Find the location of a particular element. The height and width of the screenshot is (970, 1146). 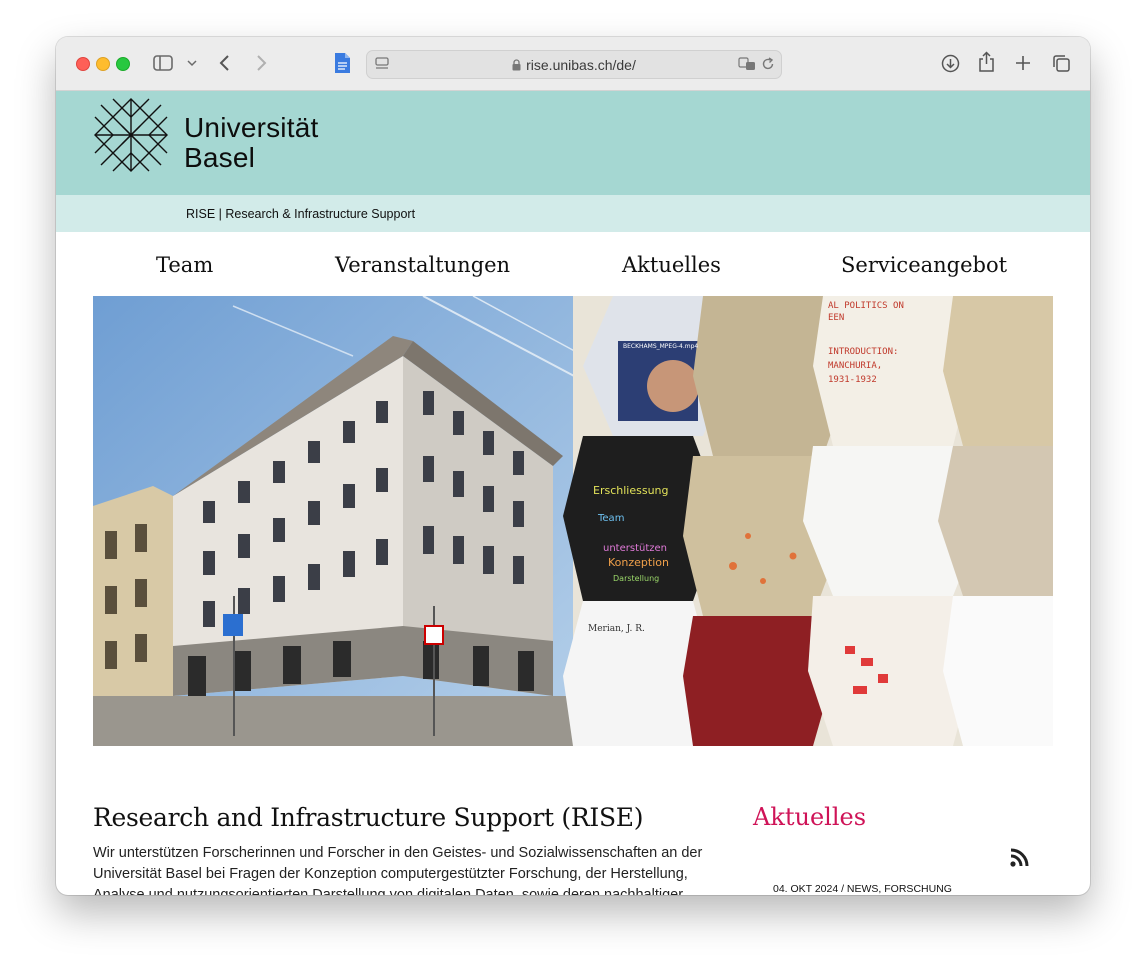

new-tab-icon is located at coordinates (1023, 63).